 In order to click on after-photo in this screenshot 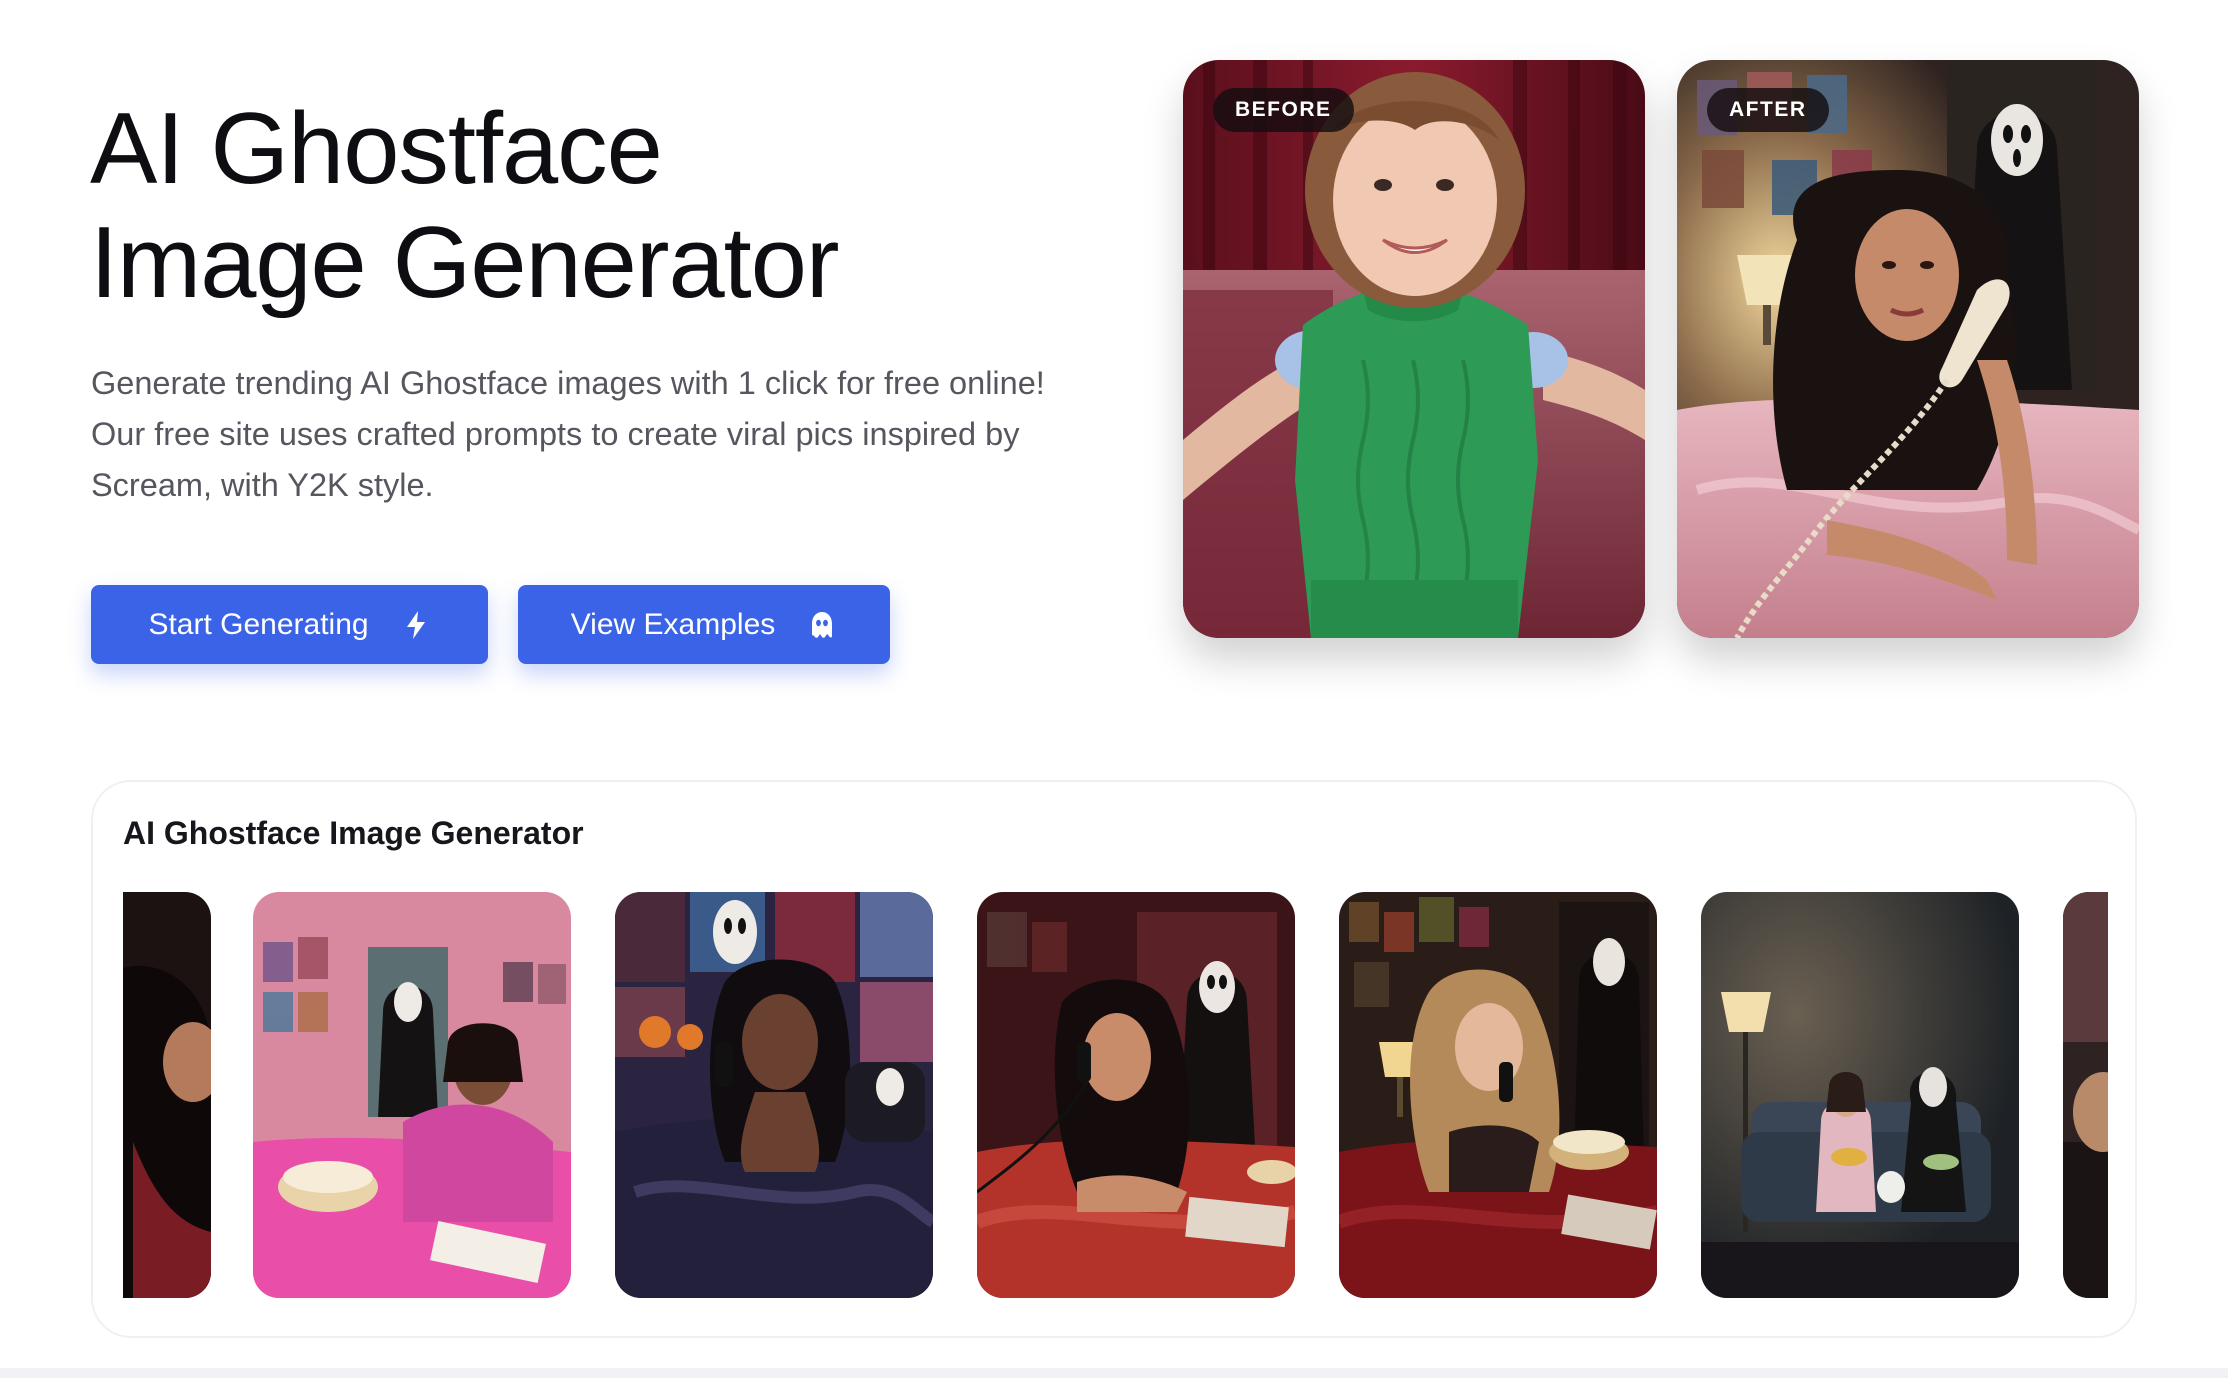, I will do `click(1908, 349)`.